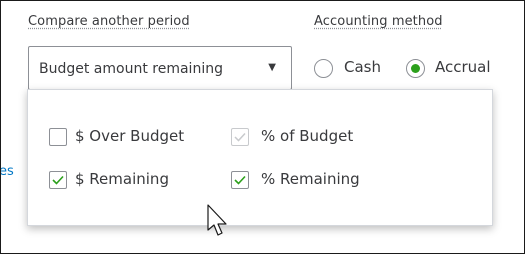 The image size is (525, 254). I want to click on percent-of-budget-checkbox, so click(240, 137).